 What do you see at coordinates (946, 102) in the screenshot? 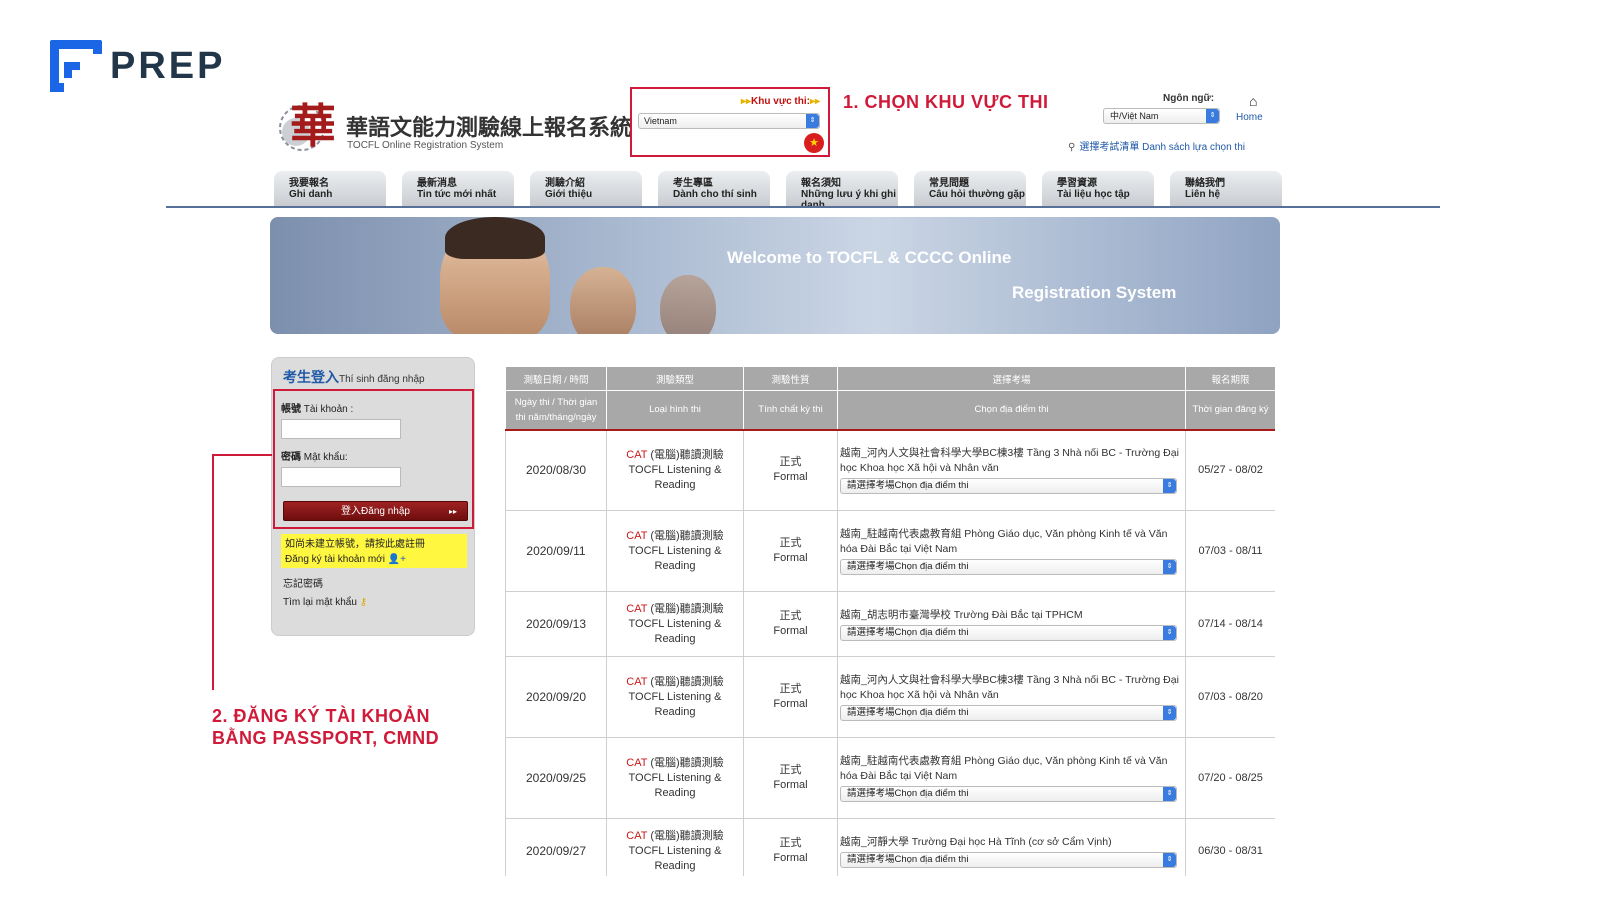
I see `step1-annotation: 1. CHỌN KHU VỰC THI` at bounding box center [946, 102].